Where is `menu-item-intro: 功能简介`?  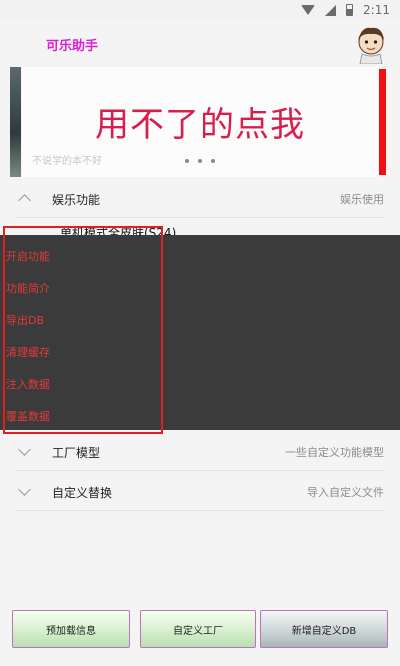
menu-item-intro: 功能简介 is located at coordinates (28, 288).